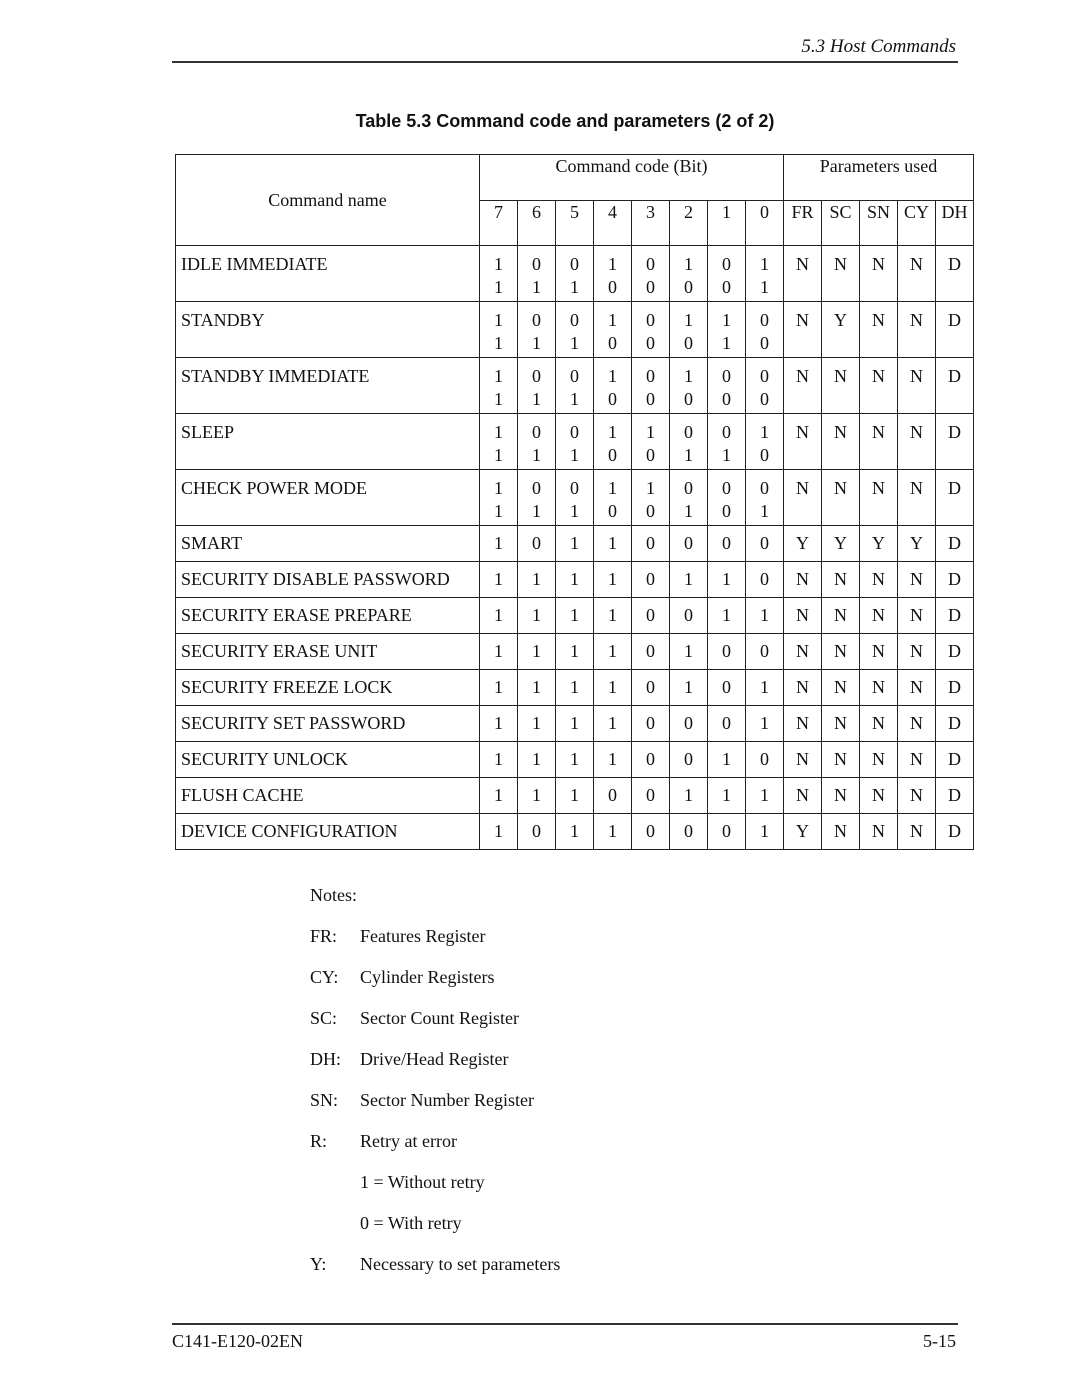 This screenshot has height=1397, width=1080. I want to click on note-item: SC: Sector Count Register, so click(435, 1027).